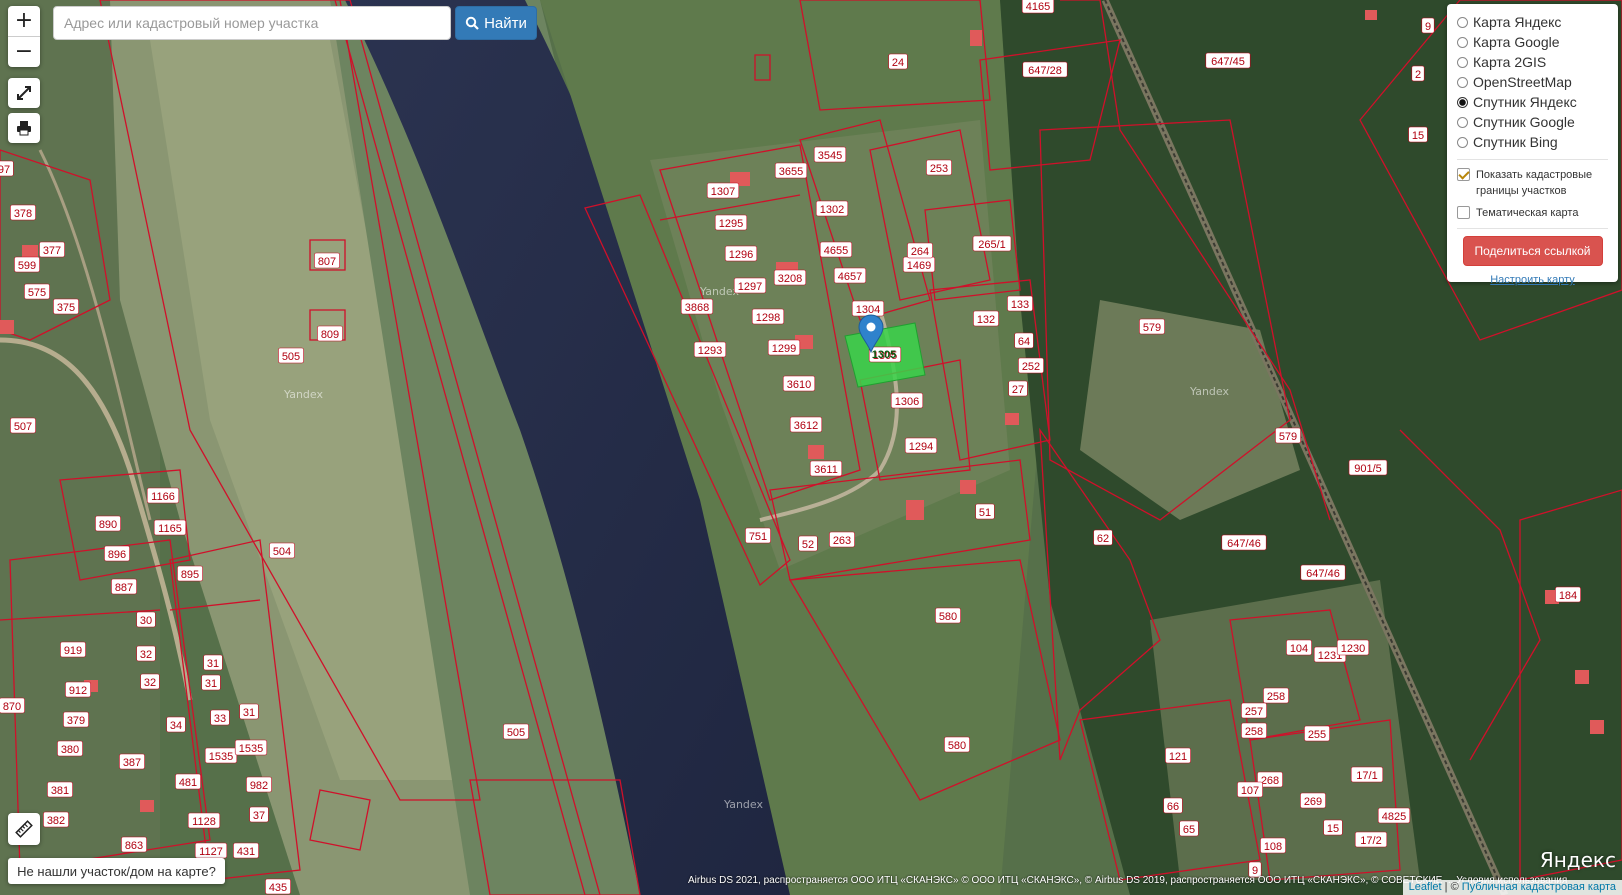 This screenshot has width=1622, height=895. Describe the element at coordinates (1178, 757) in the screenshot. I see `parcel-number-label: 121` at that location.